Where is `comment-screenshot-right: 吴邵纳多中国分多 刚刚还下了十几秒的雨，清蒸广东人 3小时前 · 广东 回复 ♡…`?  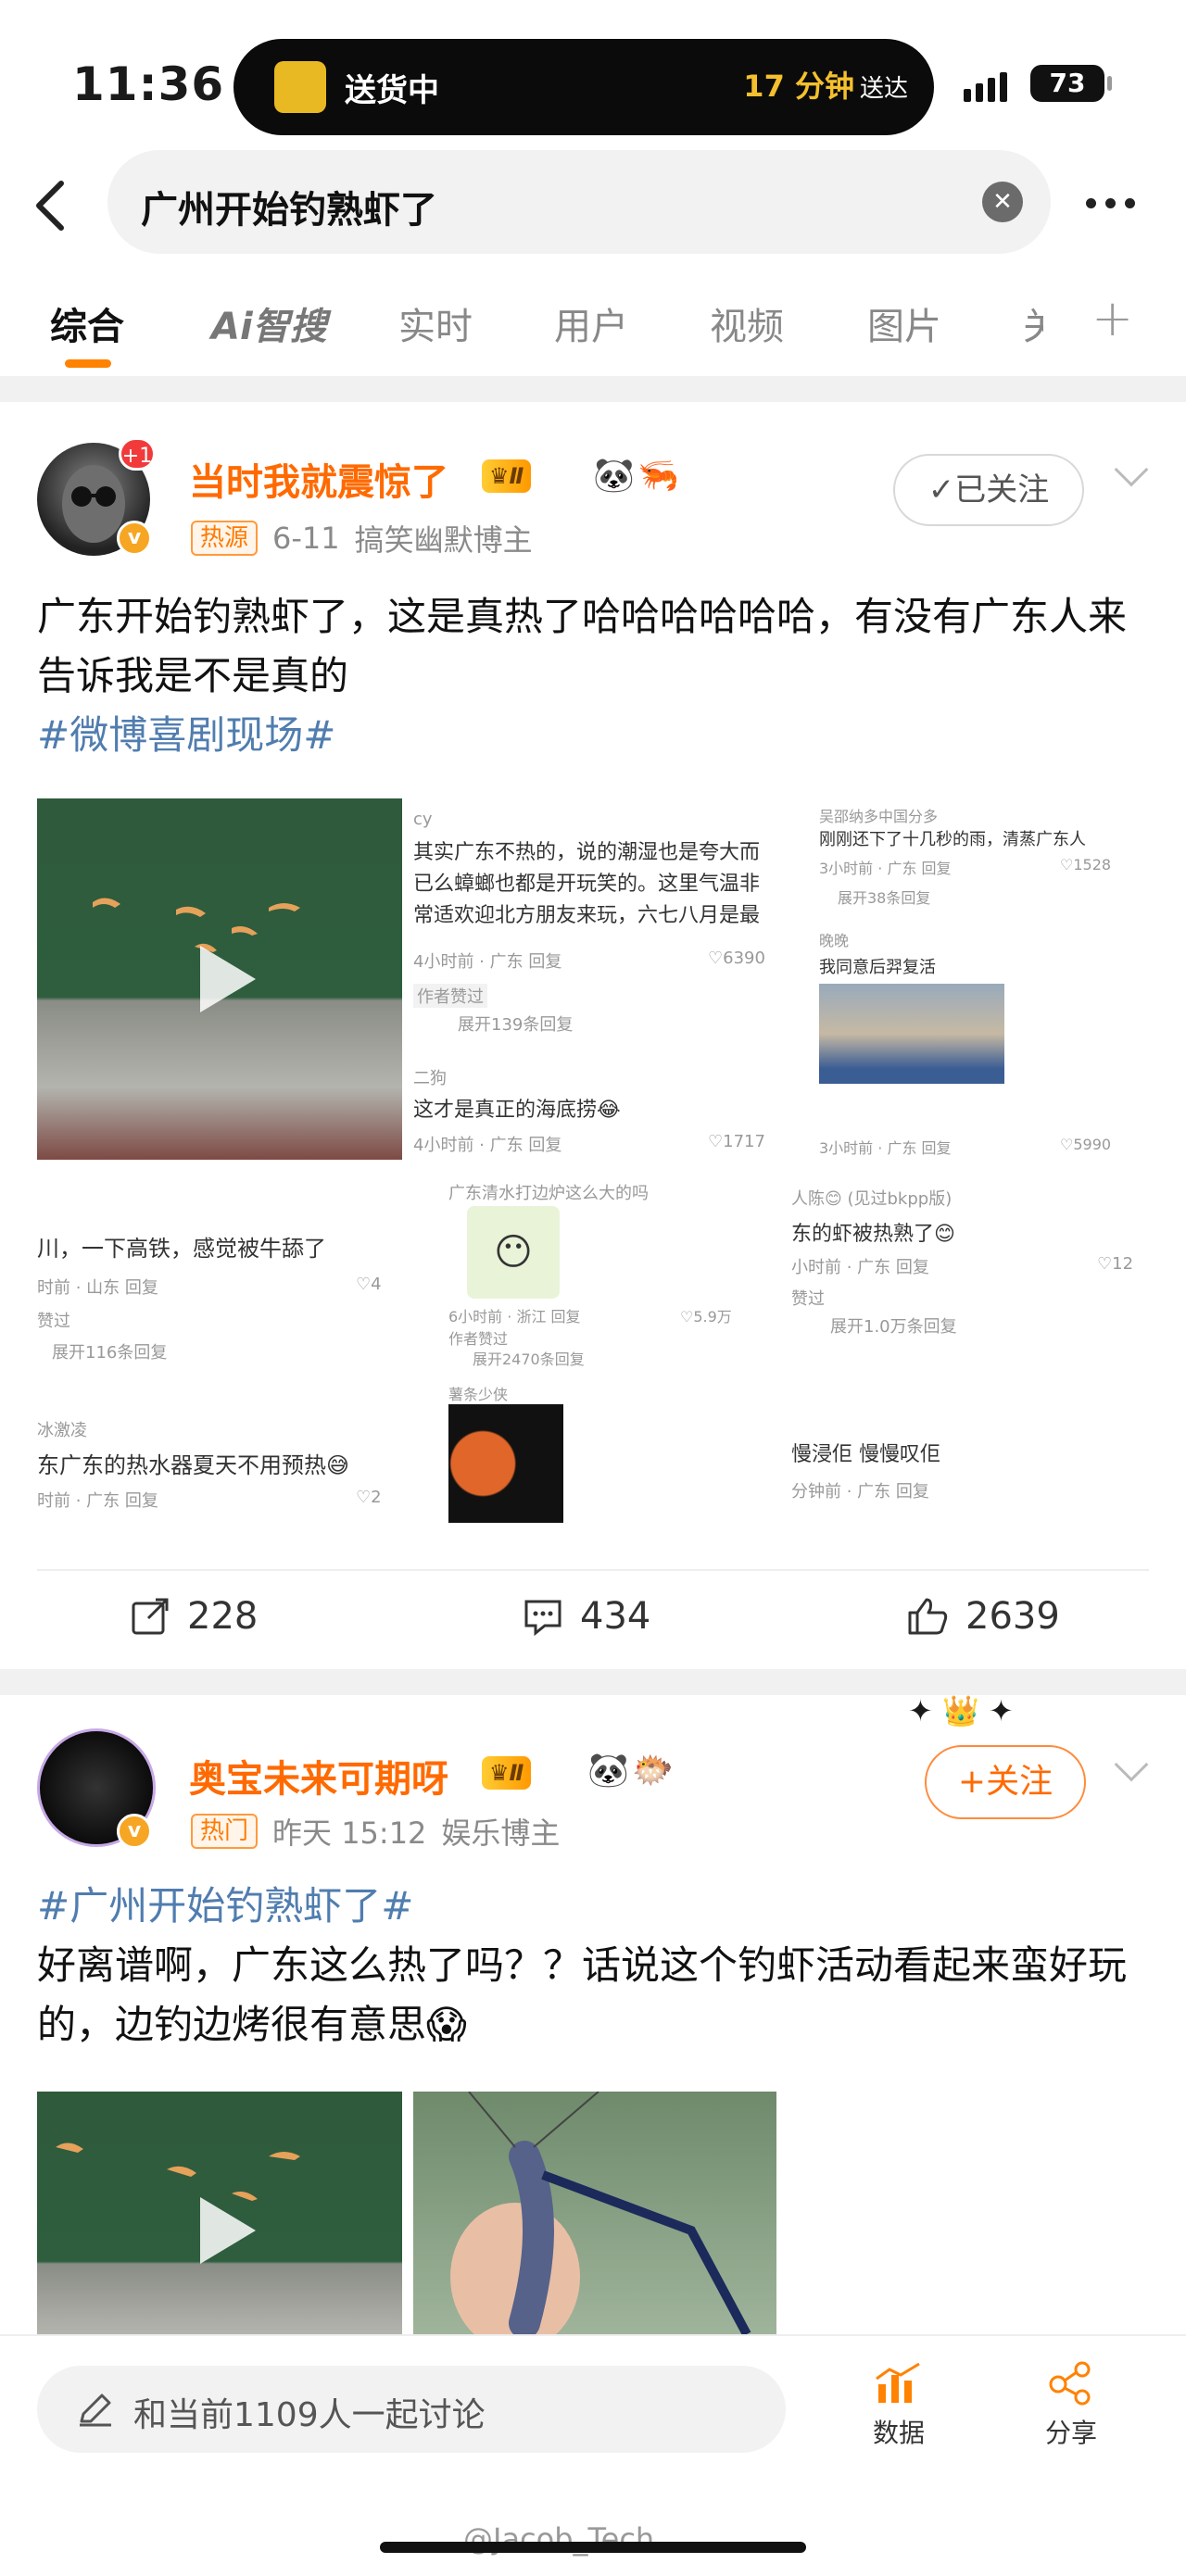 comment-screenshot-right: 吴邵纳多中国分多 刚刚还下了十几秒的雨，清蒸广东人 3小时前 · 广东 回复 ♡… is located at coordinates (965, 1168).